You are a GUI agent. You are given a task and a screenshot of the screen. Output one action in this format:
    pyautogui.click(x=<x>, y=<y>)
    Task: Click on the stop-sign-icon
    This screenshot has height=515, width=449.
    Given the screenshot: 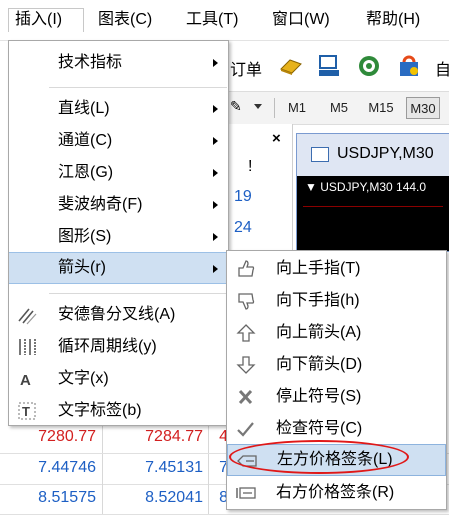 What is the action you would take?
    pyautogui.click(x=246, y=397)
    